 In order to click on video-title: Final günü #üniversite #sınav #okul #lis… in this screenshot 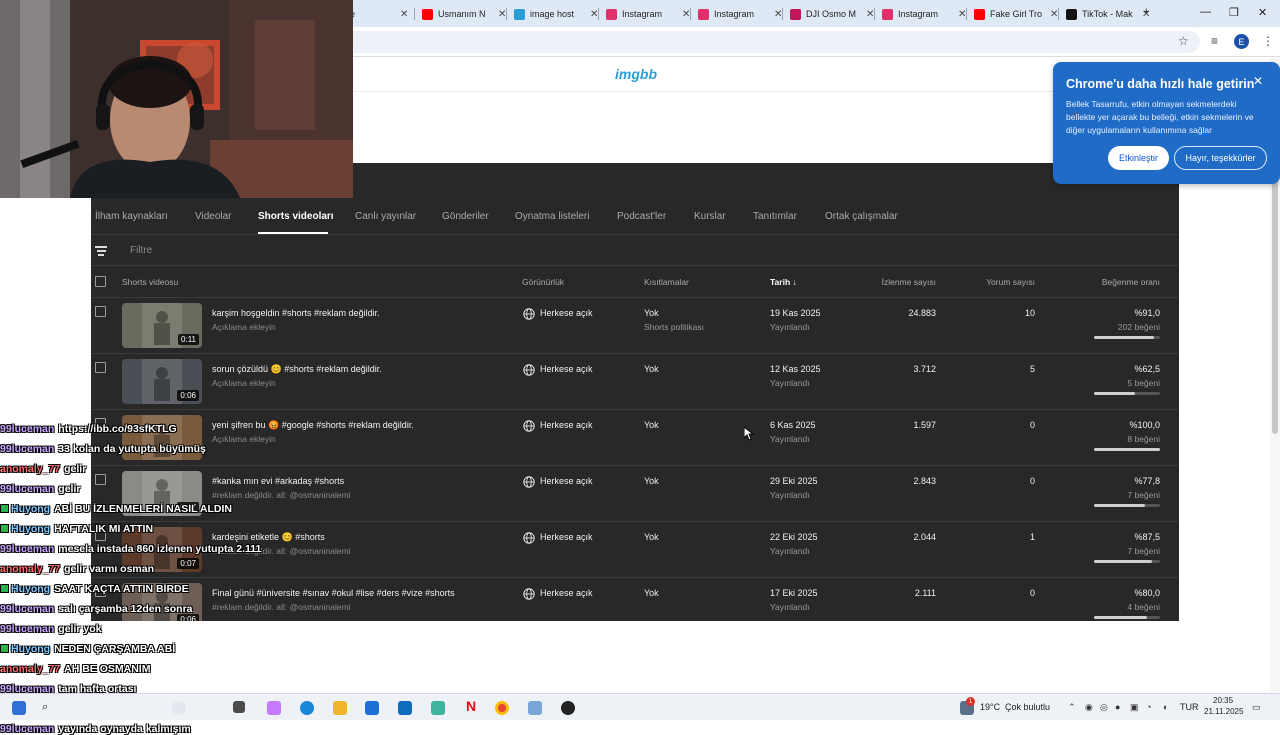, I will do `click(333, 593)`.